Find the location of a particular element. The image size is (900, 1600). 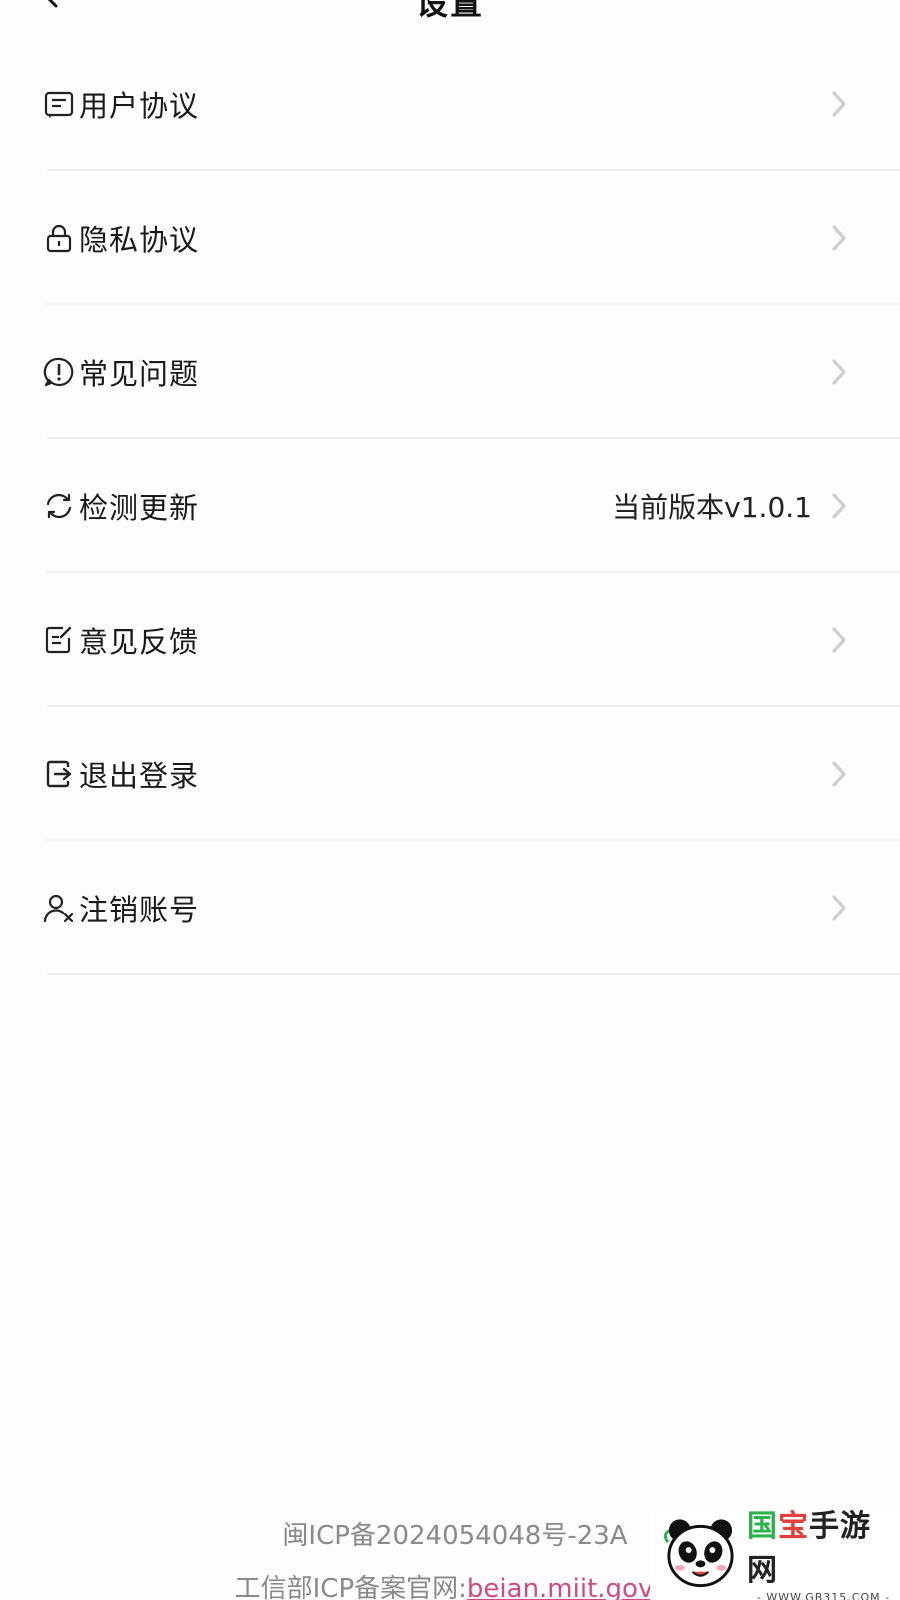

menu-item-privacy-agreement: 隐私协议 is located at coordinates (450, 238).